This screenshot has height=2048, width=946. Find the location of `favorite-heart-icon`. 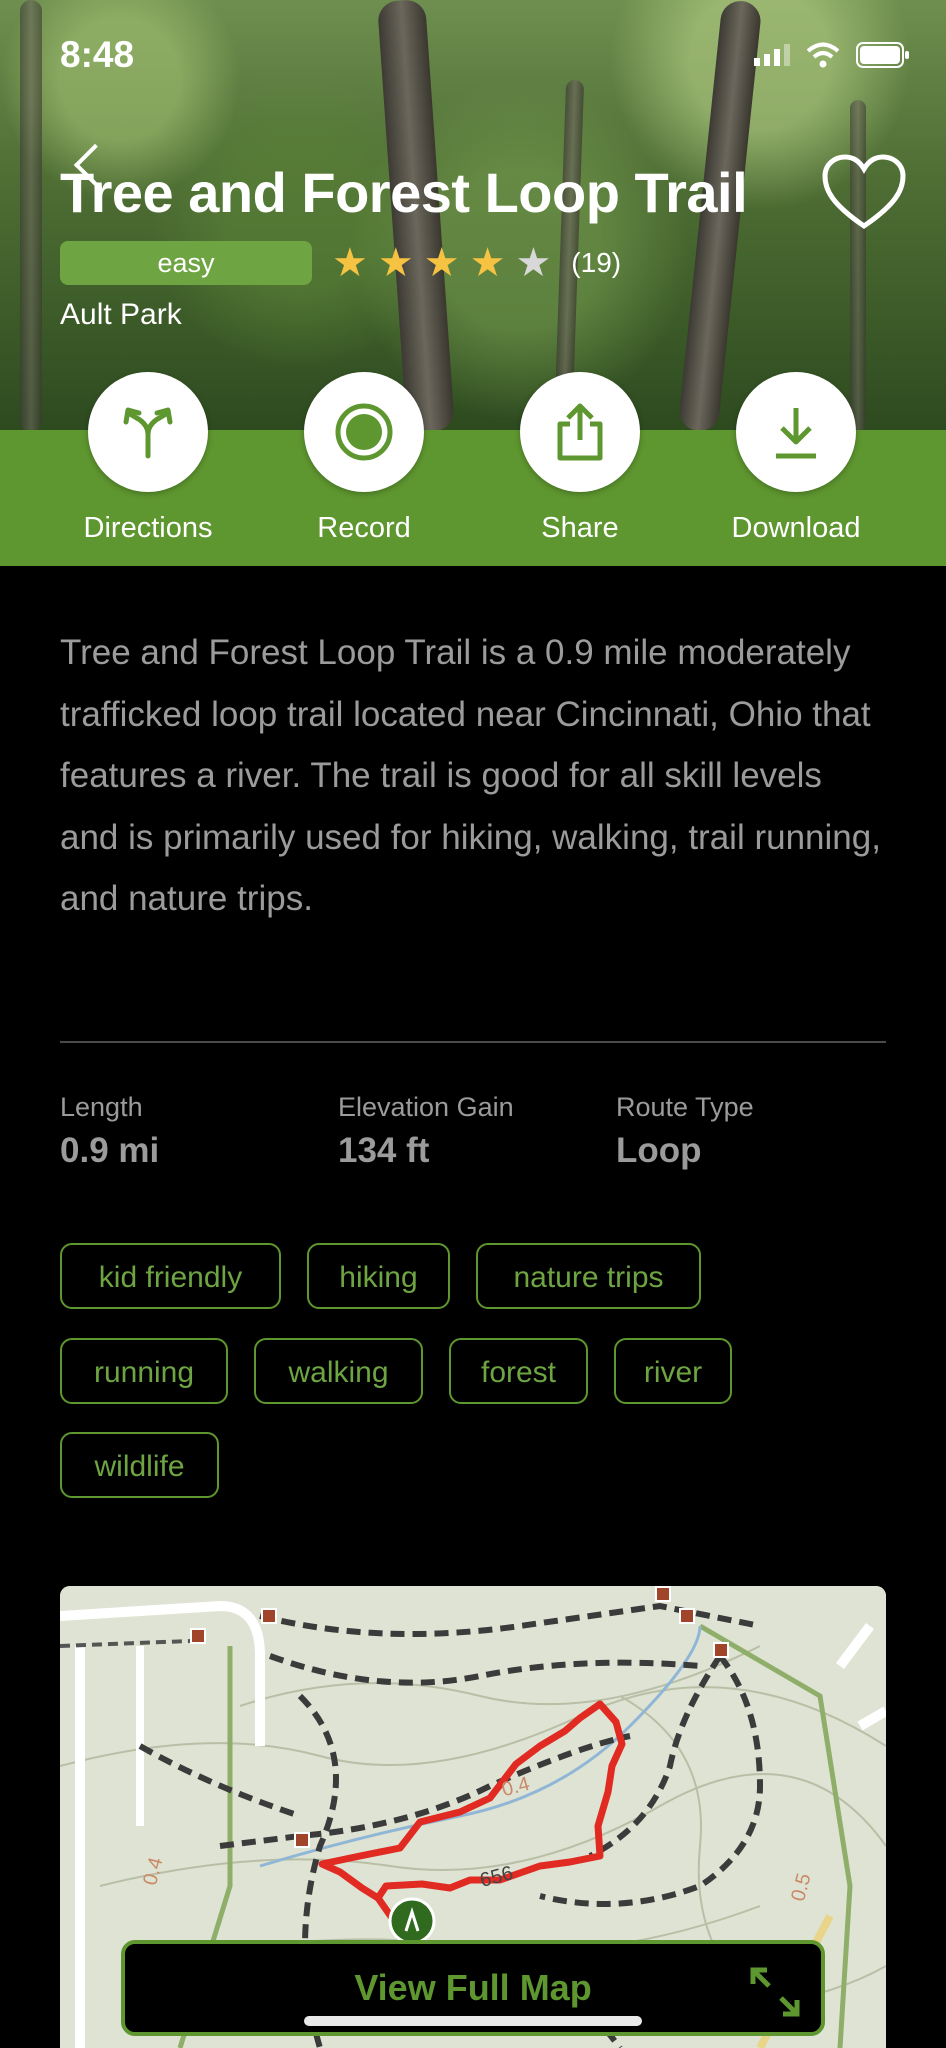

favorite-heart-icon is located at coordinates (864, 193).